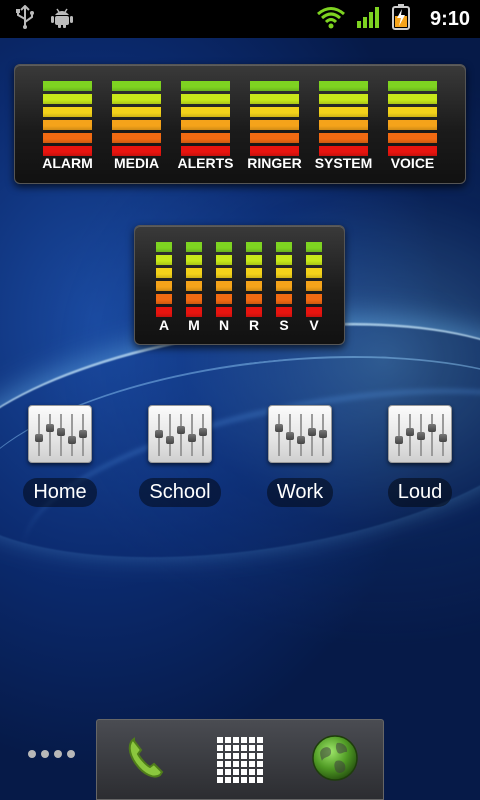 The image size is (480, 800). Describe the element at coordinates (145, 760) in the screenshot. I see `phone-icon` at that location.